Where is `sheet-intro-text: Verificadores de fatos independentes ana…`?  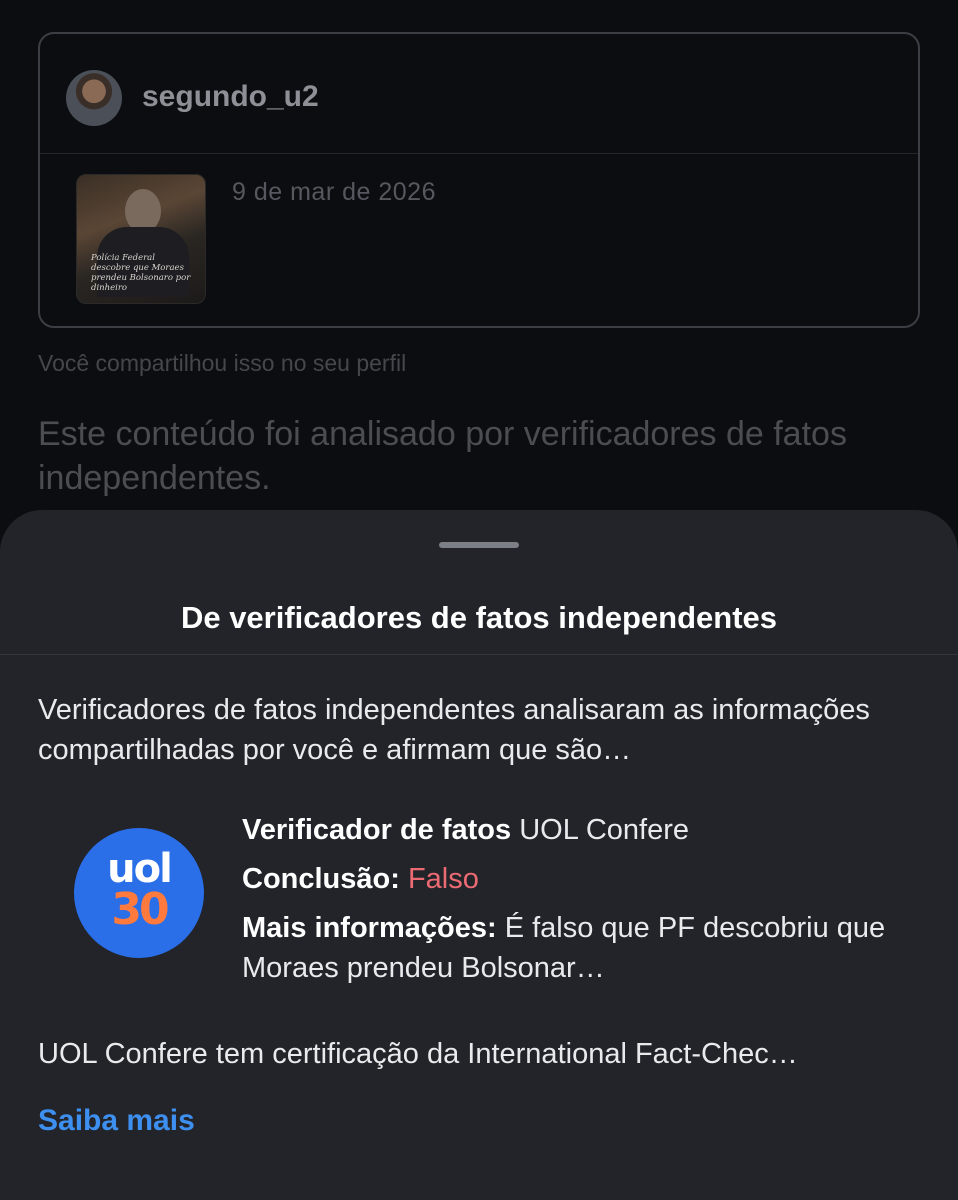 sheet-intro-text: Verificadores de fatos independentes ana… is located at coordinates (454, 730).